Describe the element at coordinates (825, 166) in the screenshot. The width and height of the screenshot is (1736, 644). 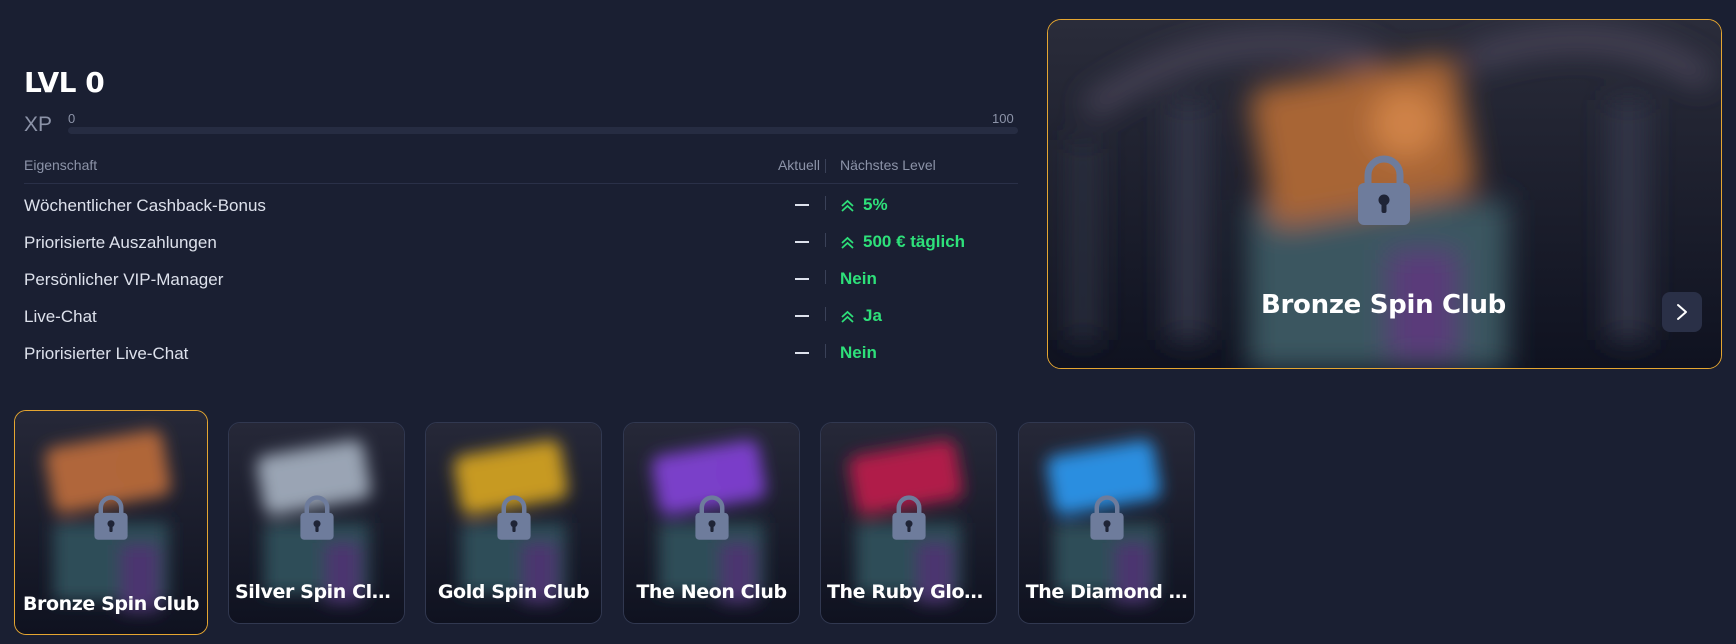
I see `header-divider` at that location.